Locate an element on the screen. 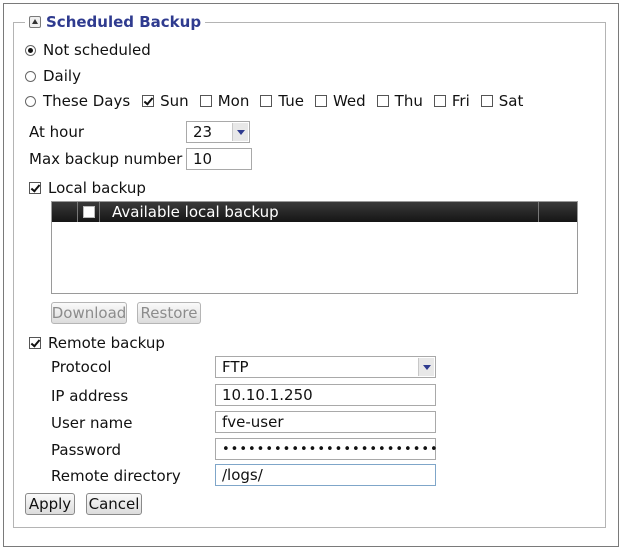 This screenshot has height=552, width=624. day-sat: Sat is located at coordinates (502, 101).